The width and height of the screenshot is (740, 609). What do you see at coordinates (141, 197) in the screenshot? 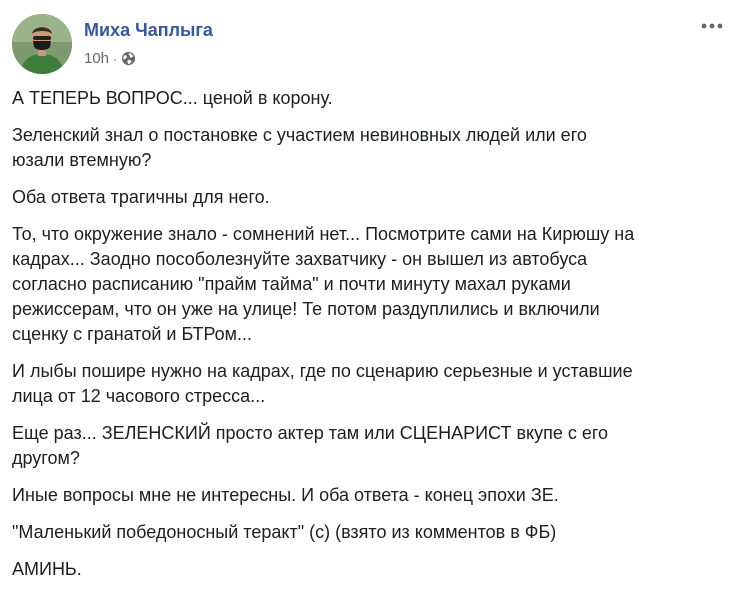
I see `post-paragraph: Оба ответа трагичны для него.` at bounding box center [141, 197].